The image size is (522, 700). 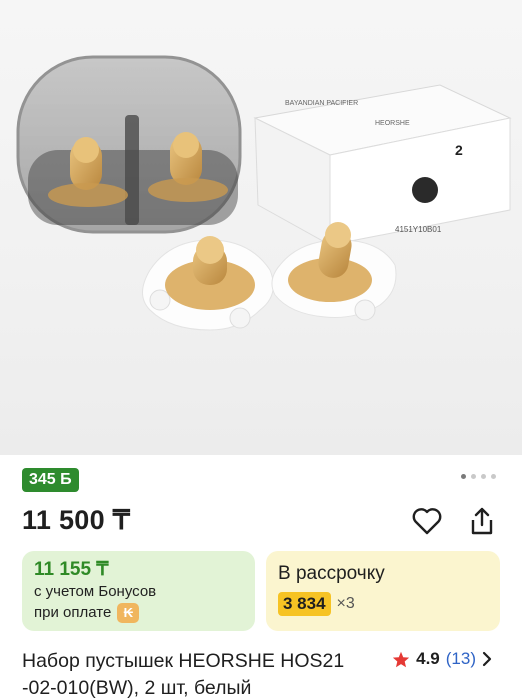 What do you see at coordinates (345, 603) in the screenshot?
I see `installment-multiplier: ×3` at bounding box center [345, 603].